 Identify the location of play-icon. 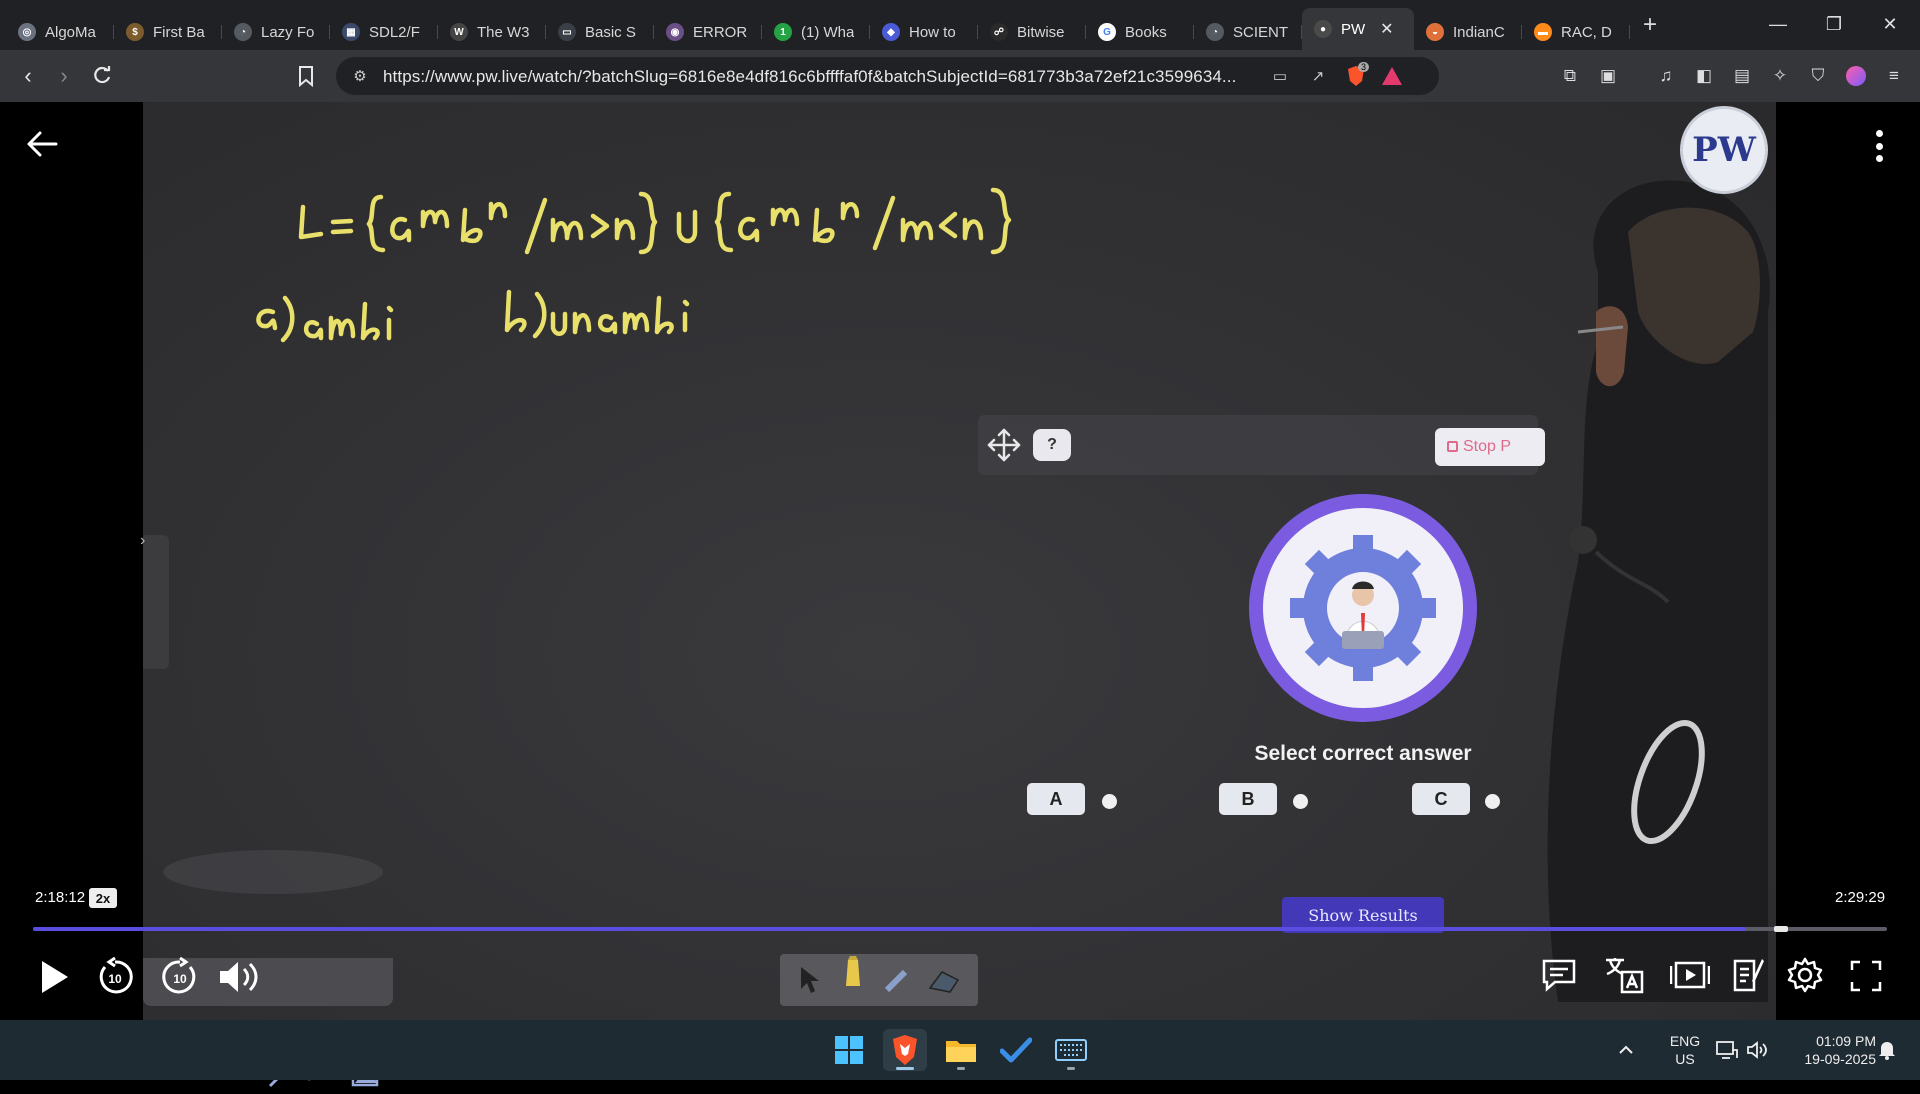
(54, 977).